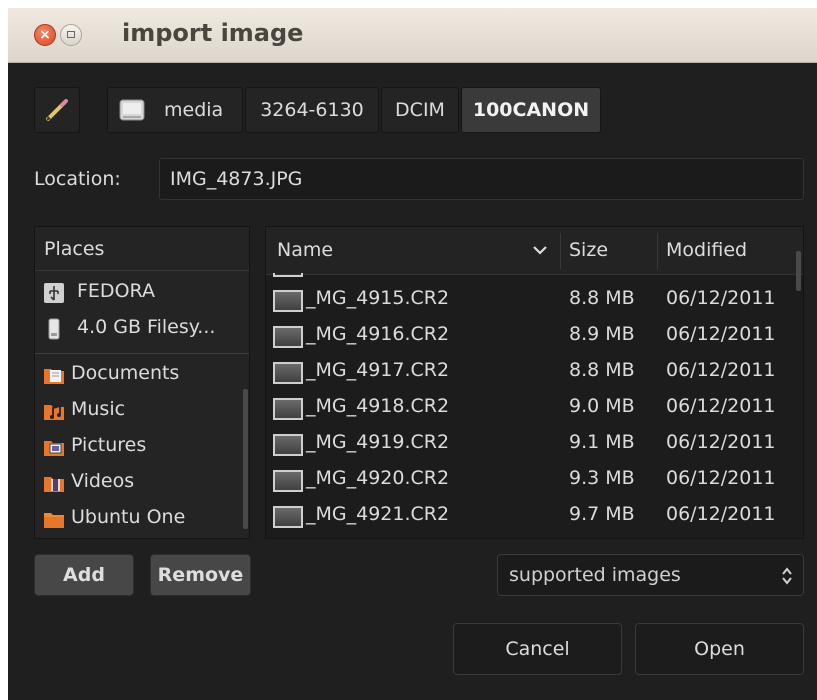 Image resolution: width=817 pixels, height=700 pixels. I want to click on edit-location-button, so click(57, 110).